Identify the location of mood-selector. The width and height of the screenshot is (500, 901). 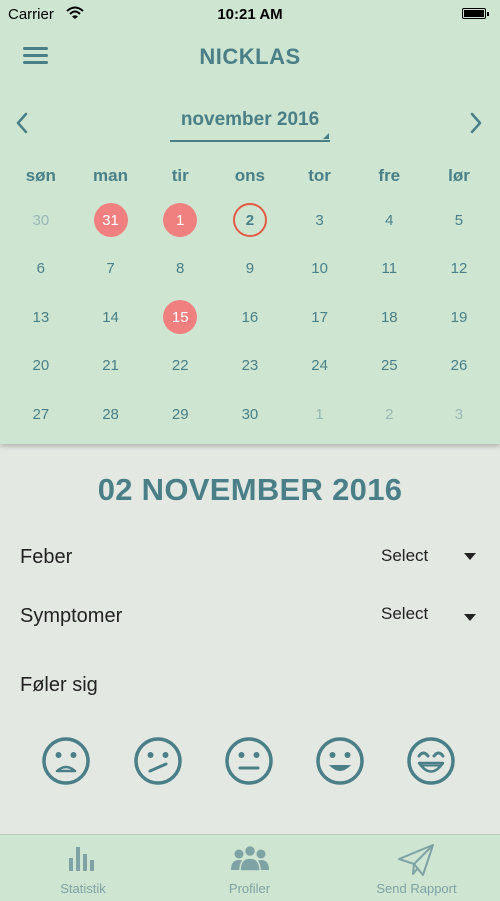
(250, 762).